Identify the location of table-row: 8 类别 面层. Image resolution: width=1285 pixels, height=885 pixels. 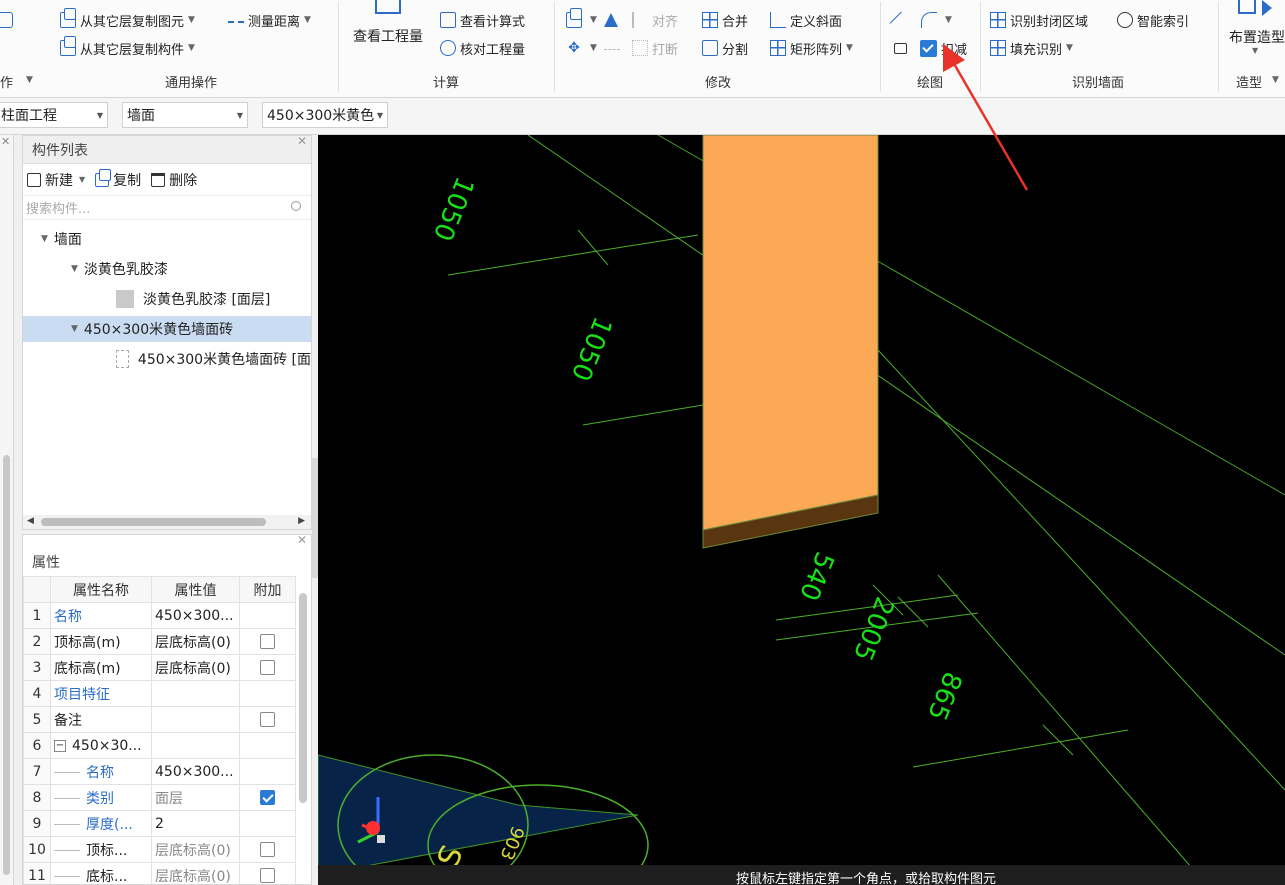
(159, 797).